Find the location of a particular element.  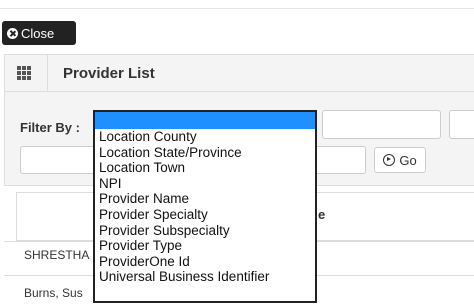

close-icon is located at coordinates (12, 33).